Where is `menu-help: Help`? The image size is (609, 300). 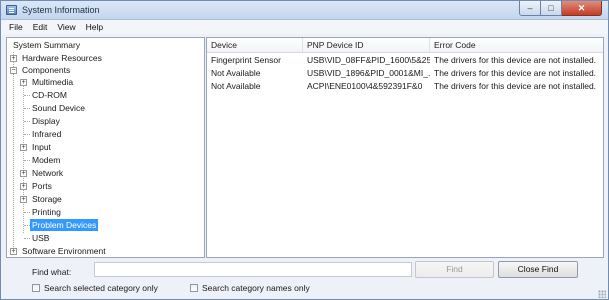 menu-help: Help is located at coordinates (95, 27).